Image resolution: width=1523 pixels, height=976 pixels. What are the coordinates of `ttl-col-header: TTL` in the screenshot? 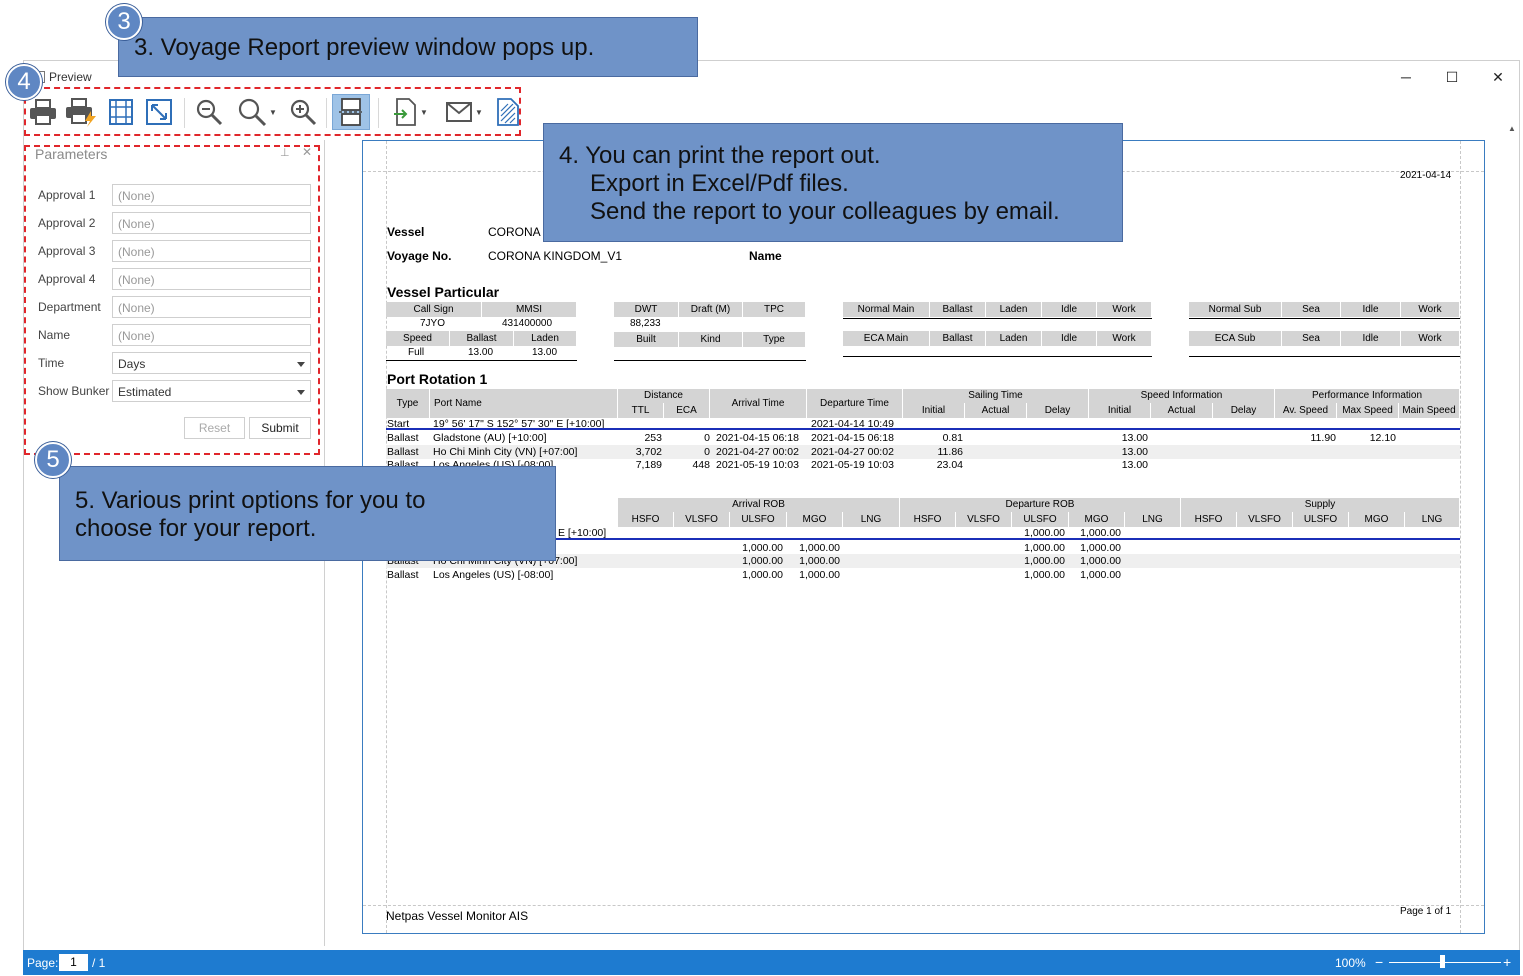 It's located at (641, 410).